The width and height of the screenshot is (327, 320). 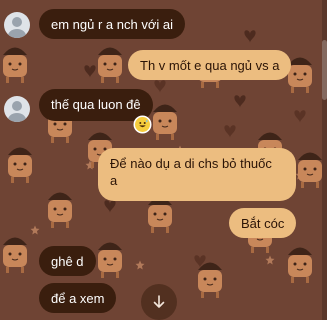 I want to click on message-text: em ngủ r a nch với ai, so click(x=112, y=24).